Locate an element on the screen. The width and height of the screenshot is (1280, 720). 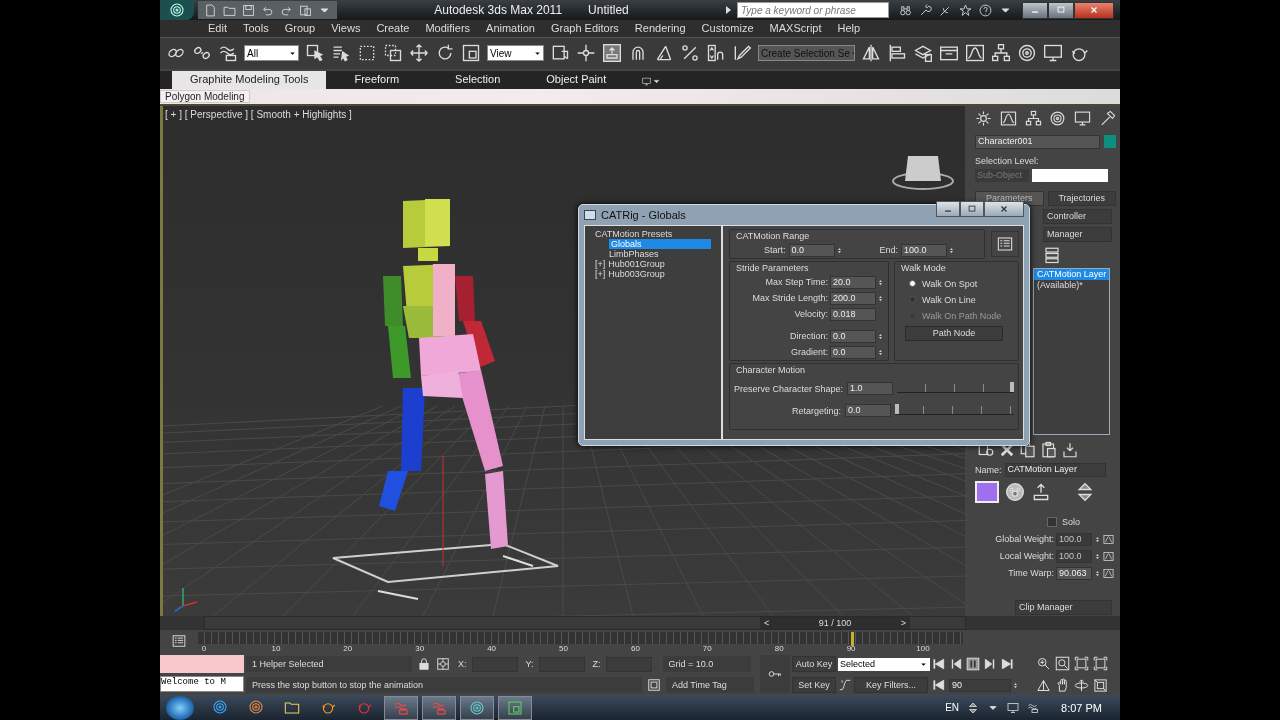
window-crossing-icon is located at coordinates (393, 53).